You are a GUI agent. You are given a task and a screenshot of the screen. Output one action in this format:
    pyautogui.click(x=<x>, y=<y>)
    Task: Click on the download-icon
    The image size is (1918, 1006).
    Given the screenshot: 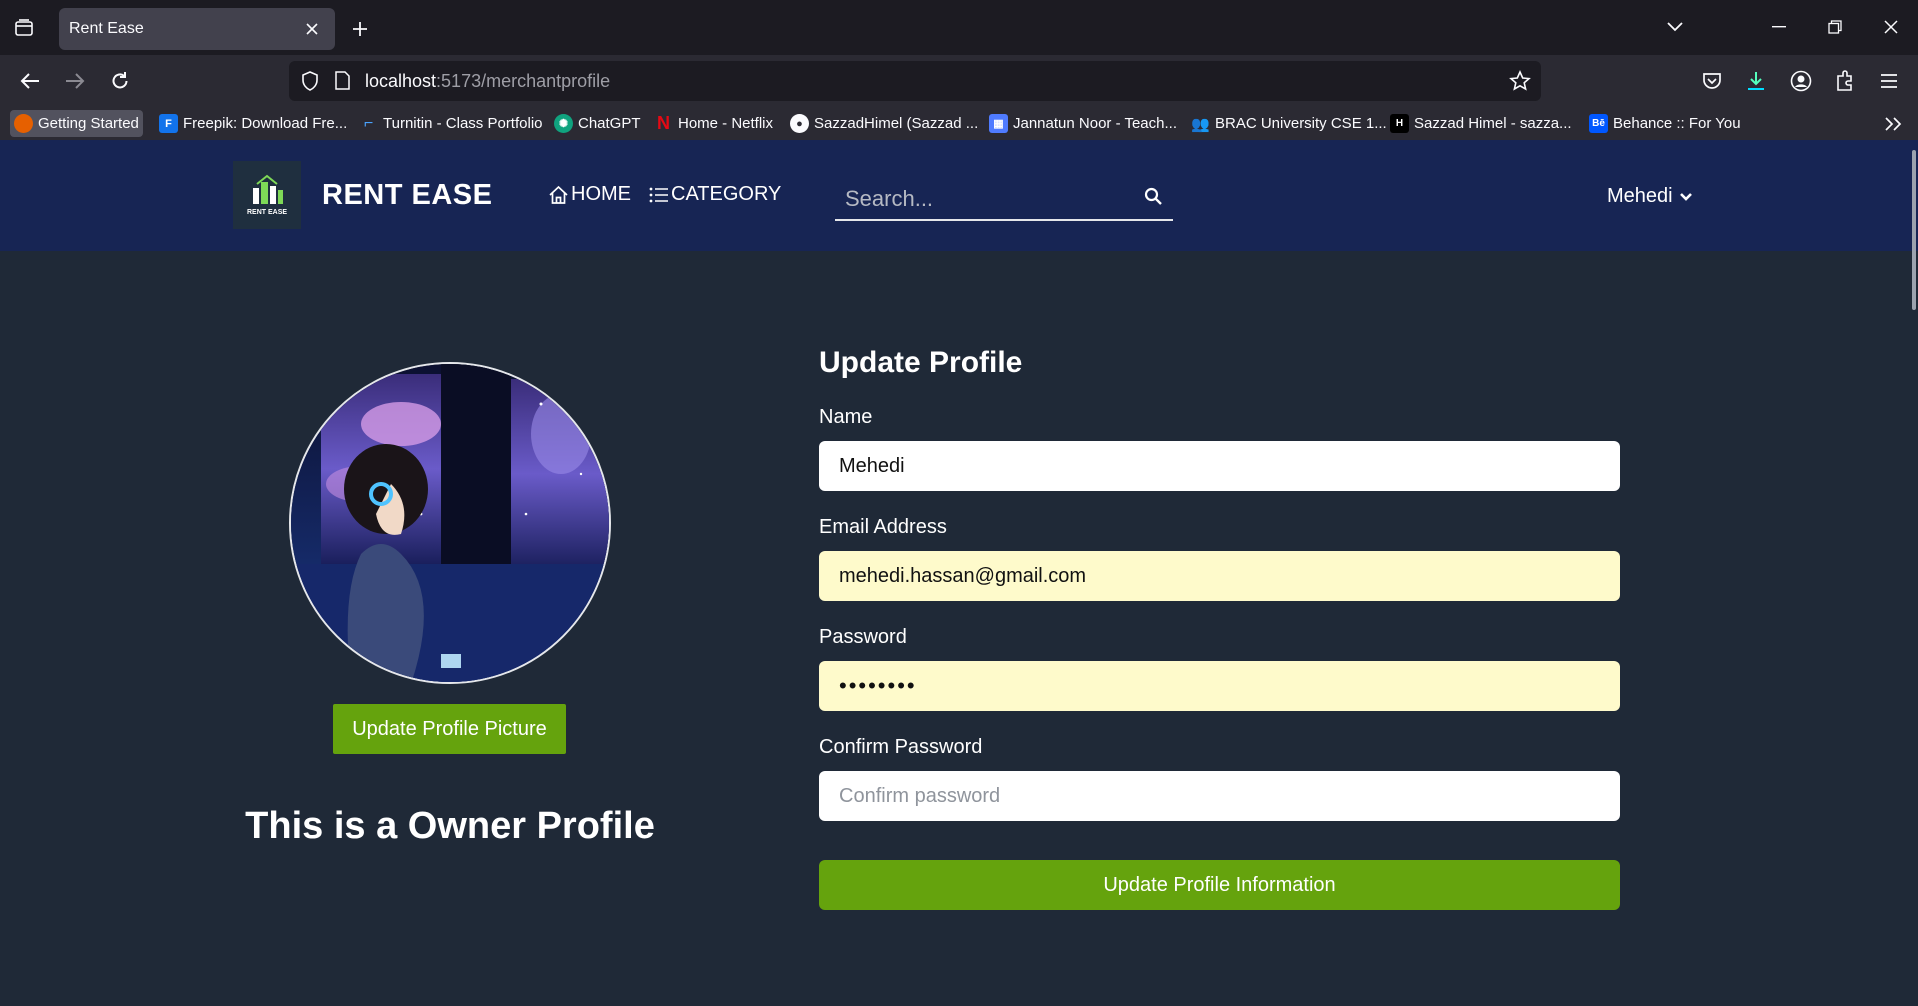 What is the action you would take?
    pyautogui.click(x=1756, y=81)
    